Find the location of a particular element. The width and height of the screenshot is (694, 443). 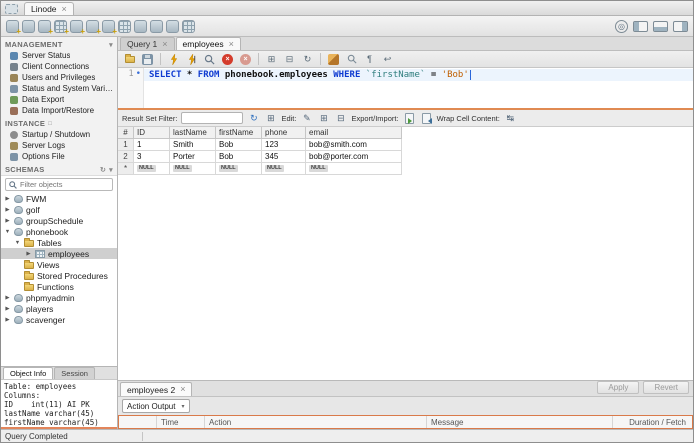

schema-item-fwm: ▶ FWM is located at coordinates (59, 198).